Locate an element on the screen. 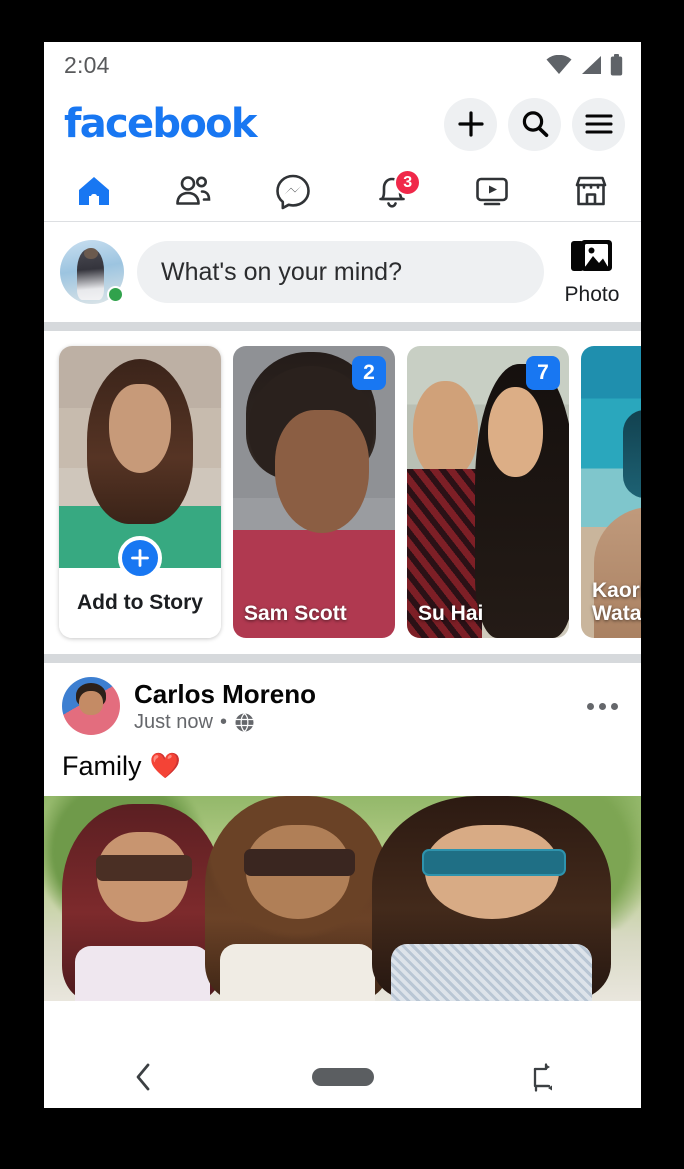  back-chevron-icon is located at coordinates (142, 1077).